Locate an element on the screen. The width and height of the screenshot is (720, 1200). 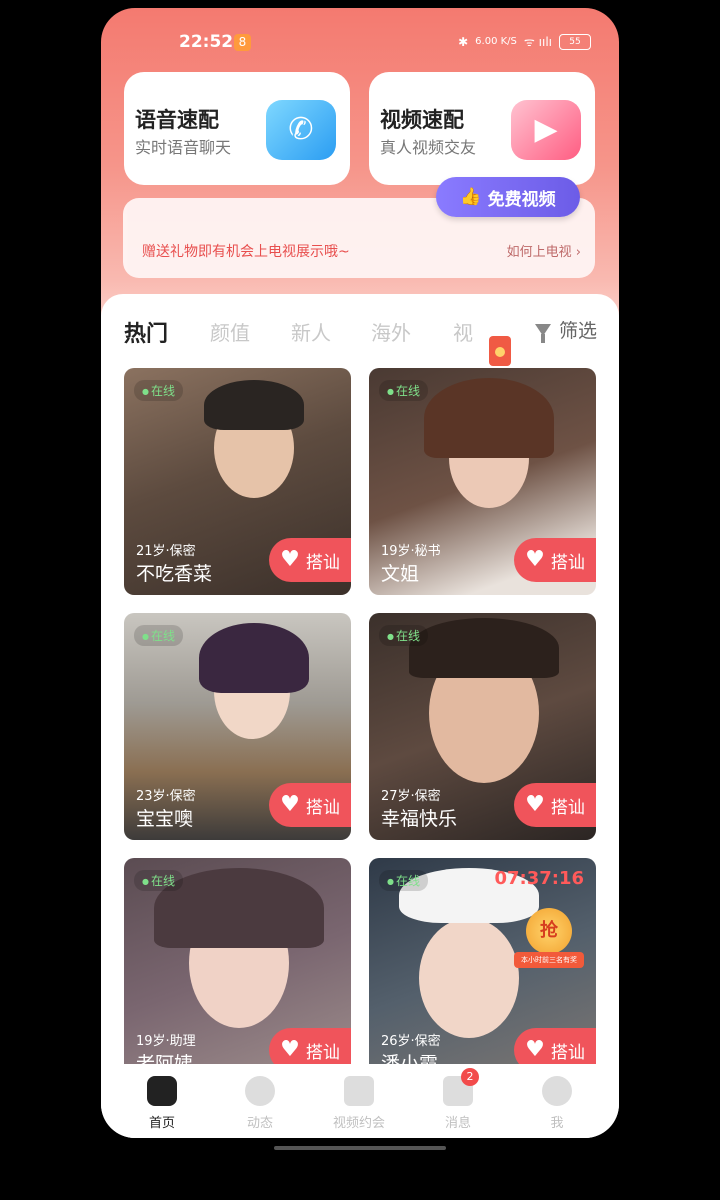
profile-meta: 23岁·保密 is located at coordinates (166, 796).